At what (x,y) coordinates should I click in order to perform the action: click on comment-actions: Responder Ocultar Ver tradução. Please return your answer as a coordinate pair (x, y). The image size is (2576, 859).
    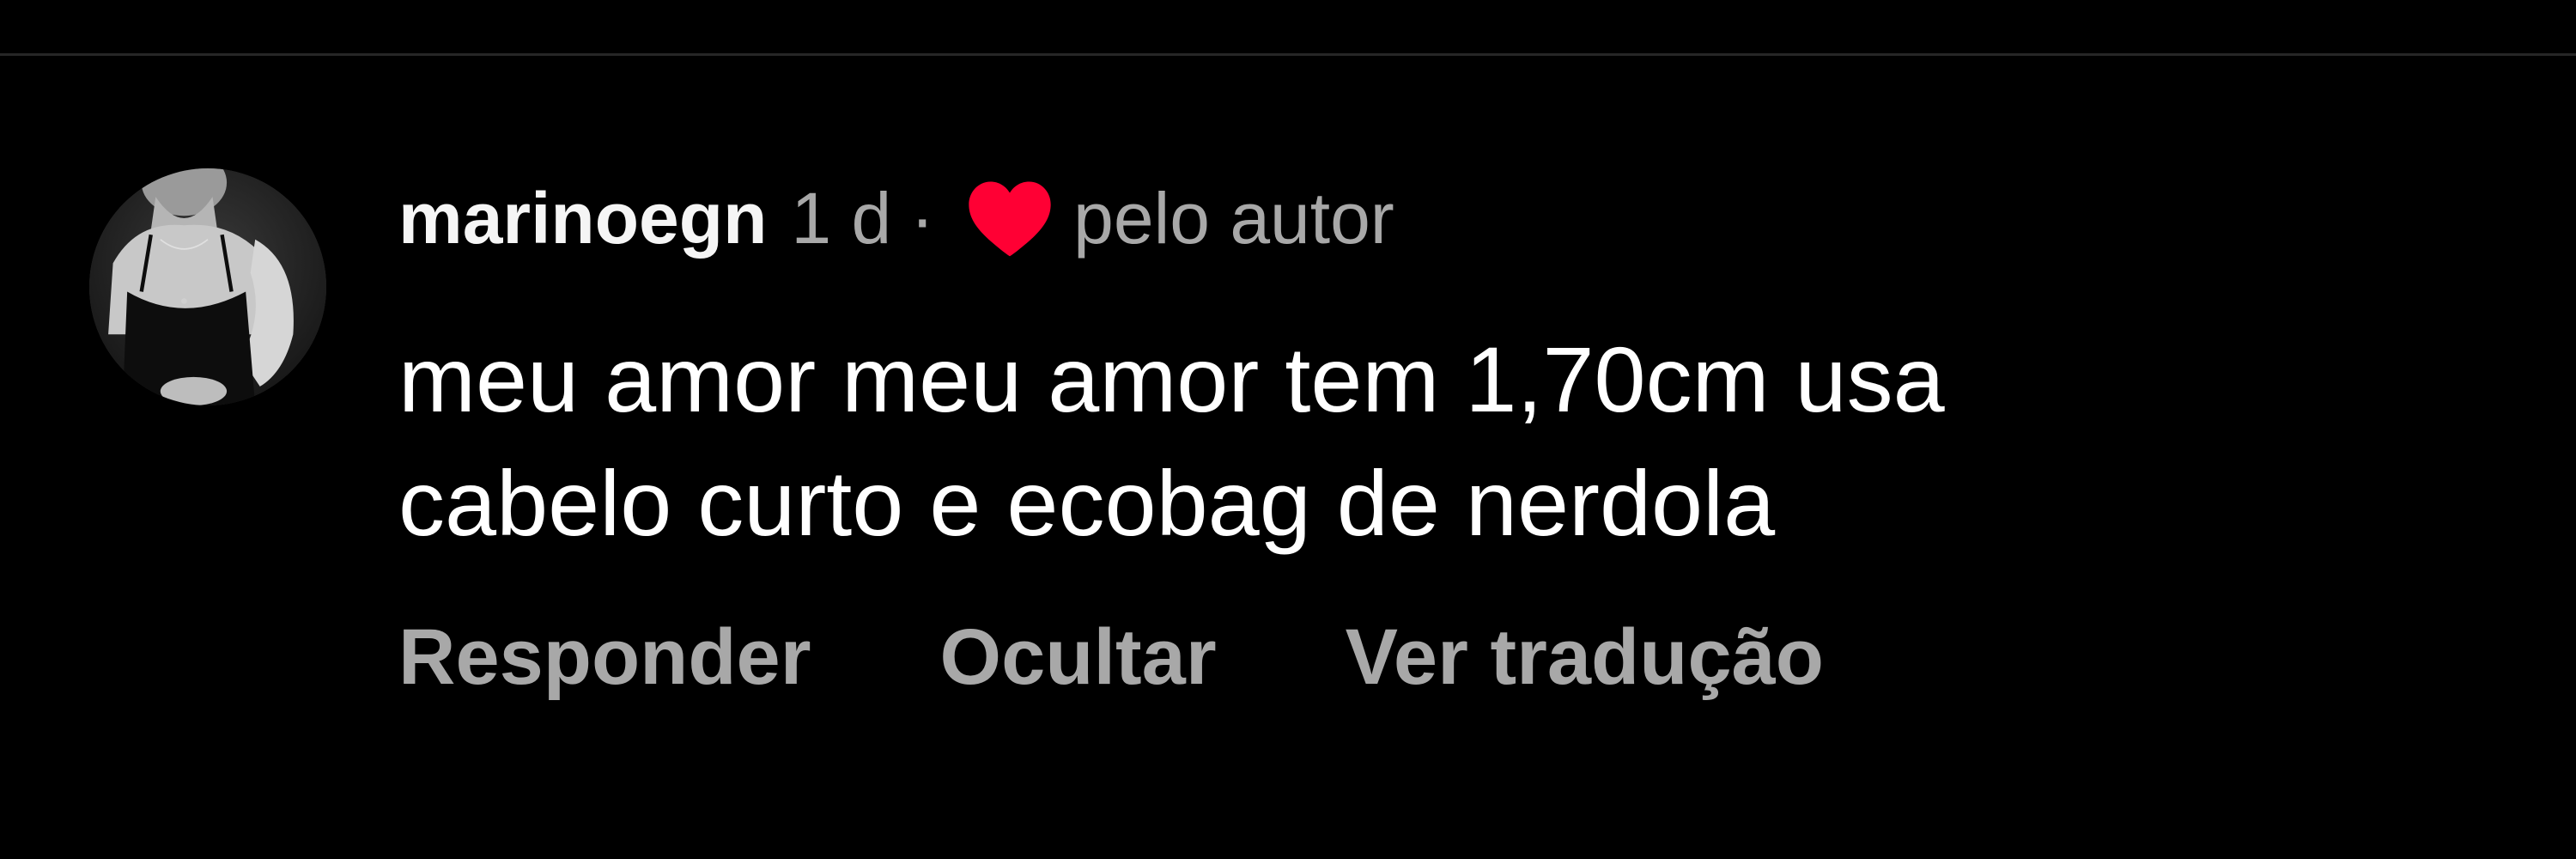
    Looking at the image, I should click on (1111, 657).